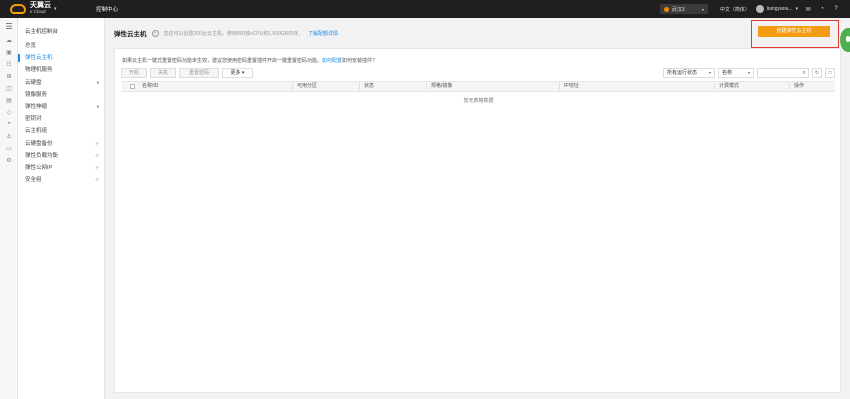 Image resolution: width=850 pixels, height=399 pixels. Describe the element at coordinates (9, 64) in the screenshot. I see `users-icon: ☷` at that location.